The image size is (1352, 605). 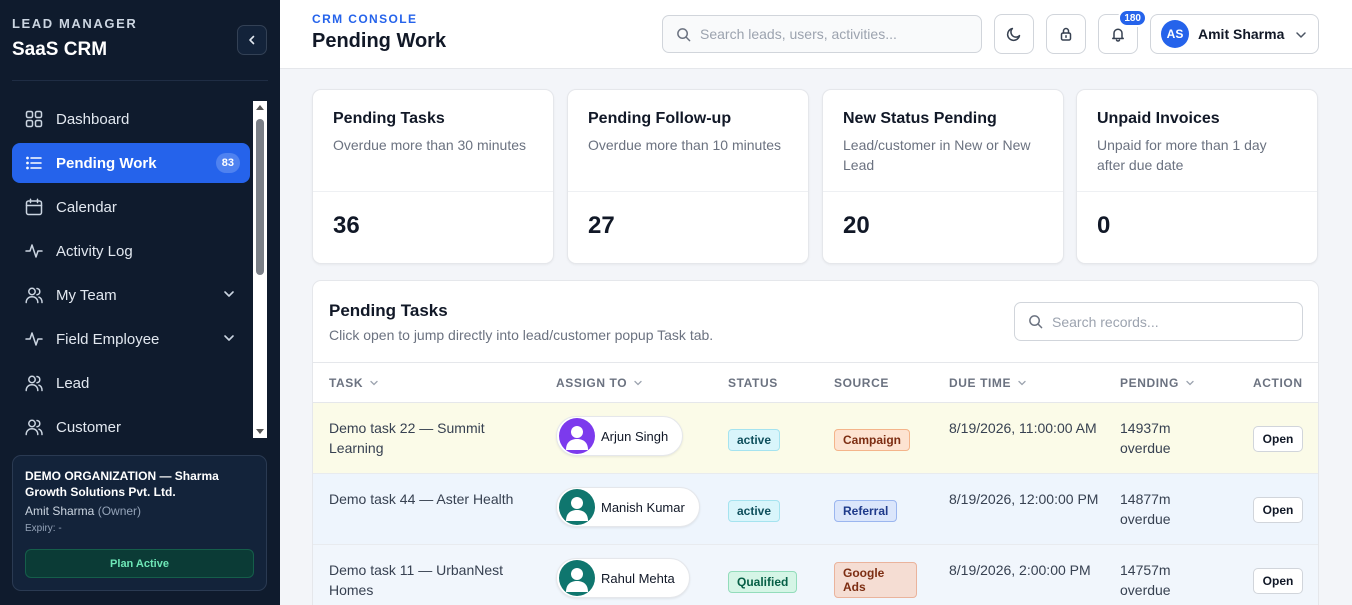 I want to click on column-source: SOURCE, so click(x=861, y=383).